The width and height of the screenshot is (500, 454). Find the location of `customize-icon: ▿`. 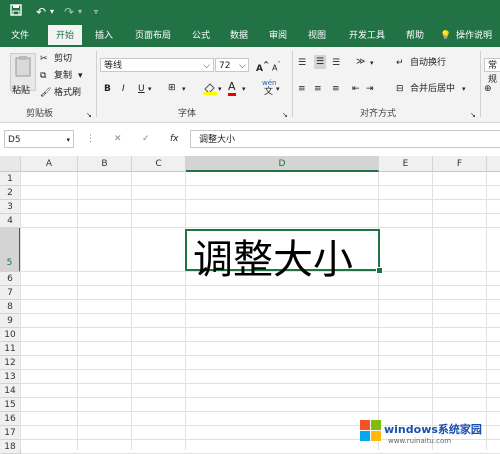

customize-icon: ▿ is located at coordinates (96, 12).